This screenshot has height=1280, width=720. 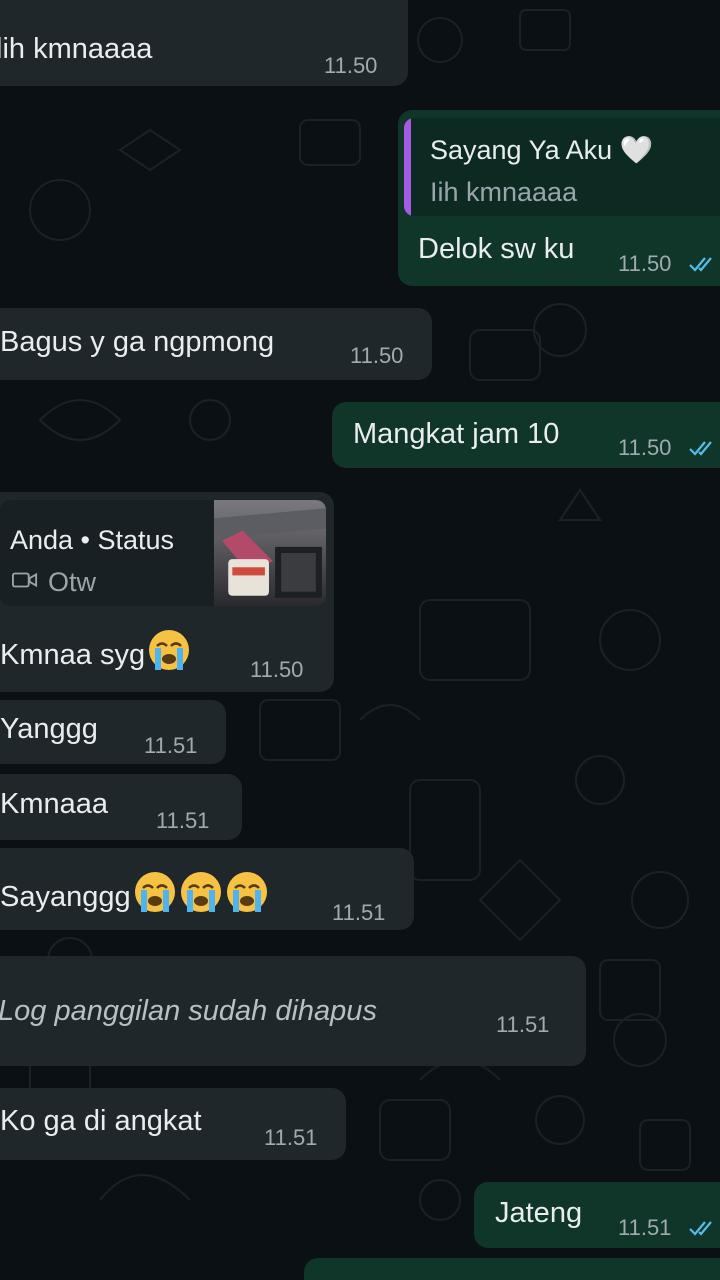 I want to click on message-text-content: Kmnaa syg, so click(x=73, y=655).